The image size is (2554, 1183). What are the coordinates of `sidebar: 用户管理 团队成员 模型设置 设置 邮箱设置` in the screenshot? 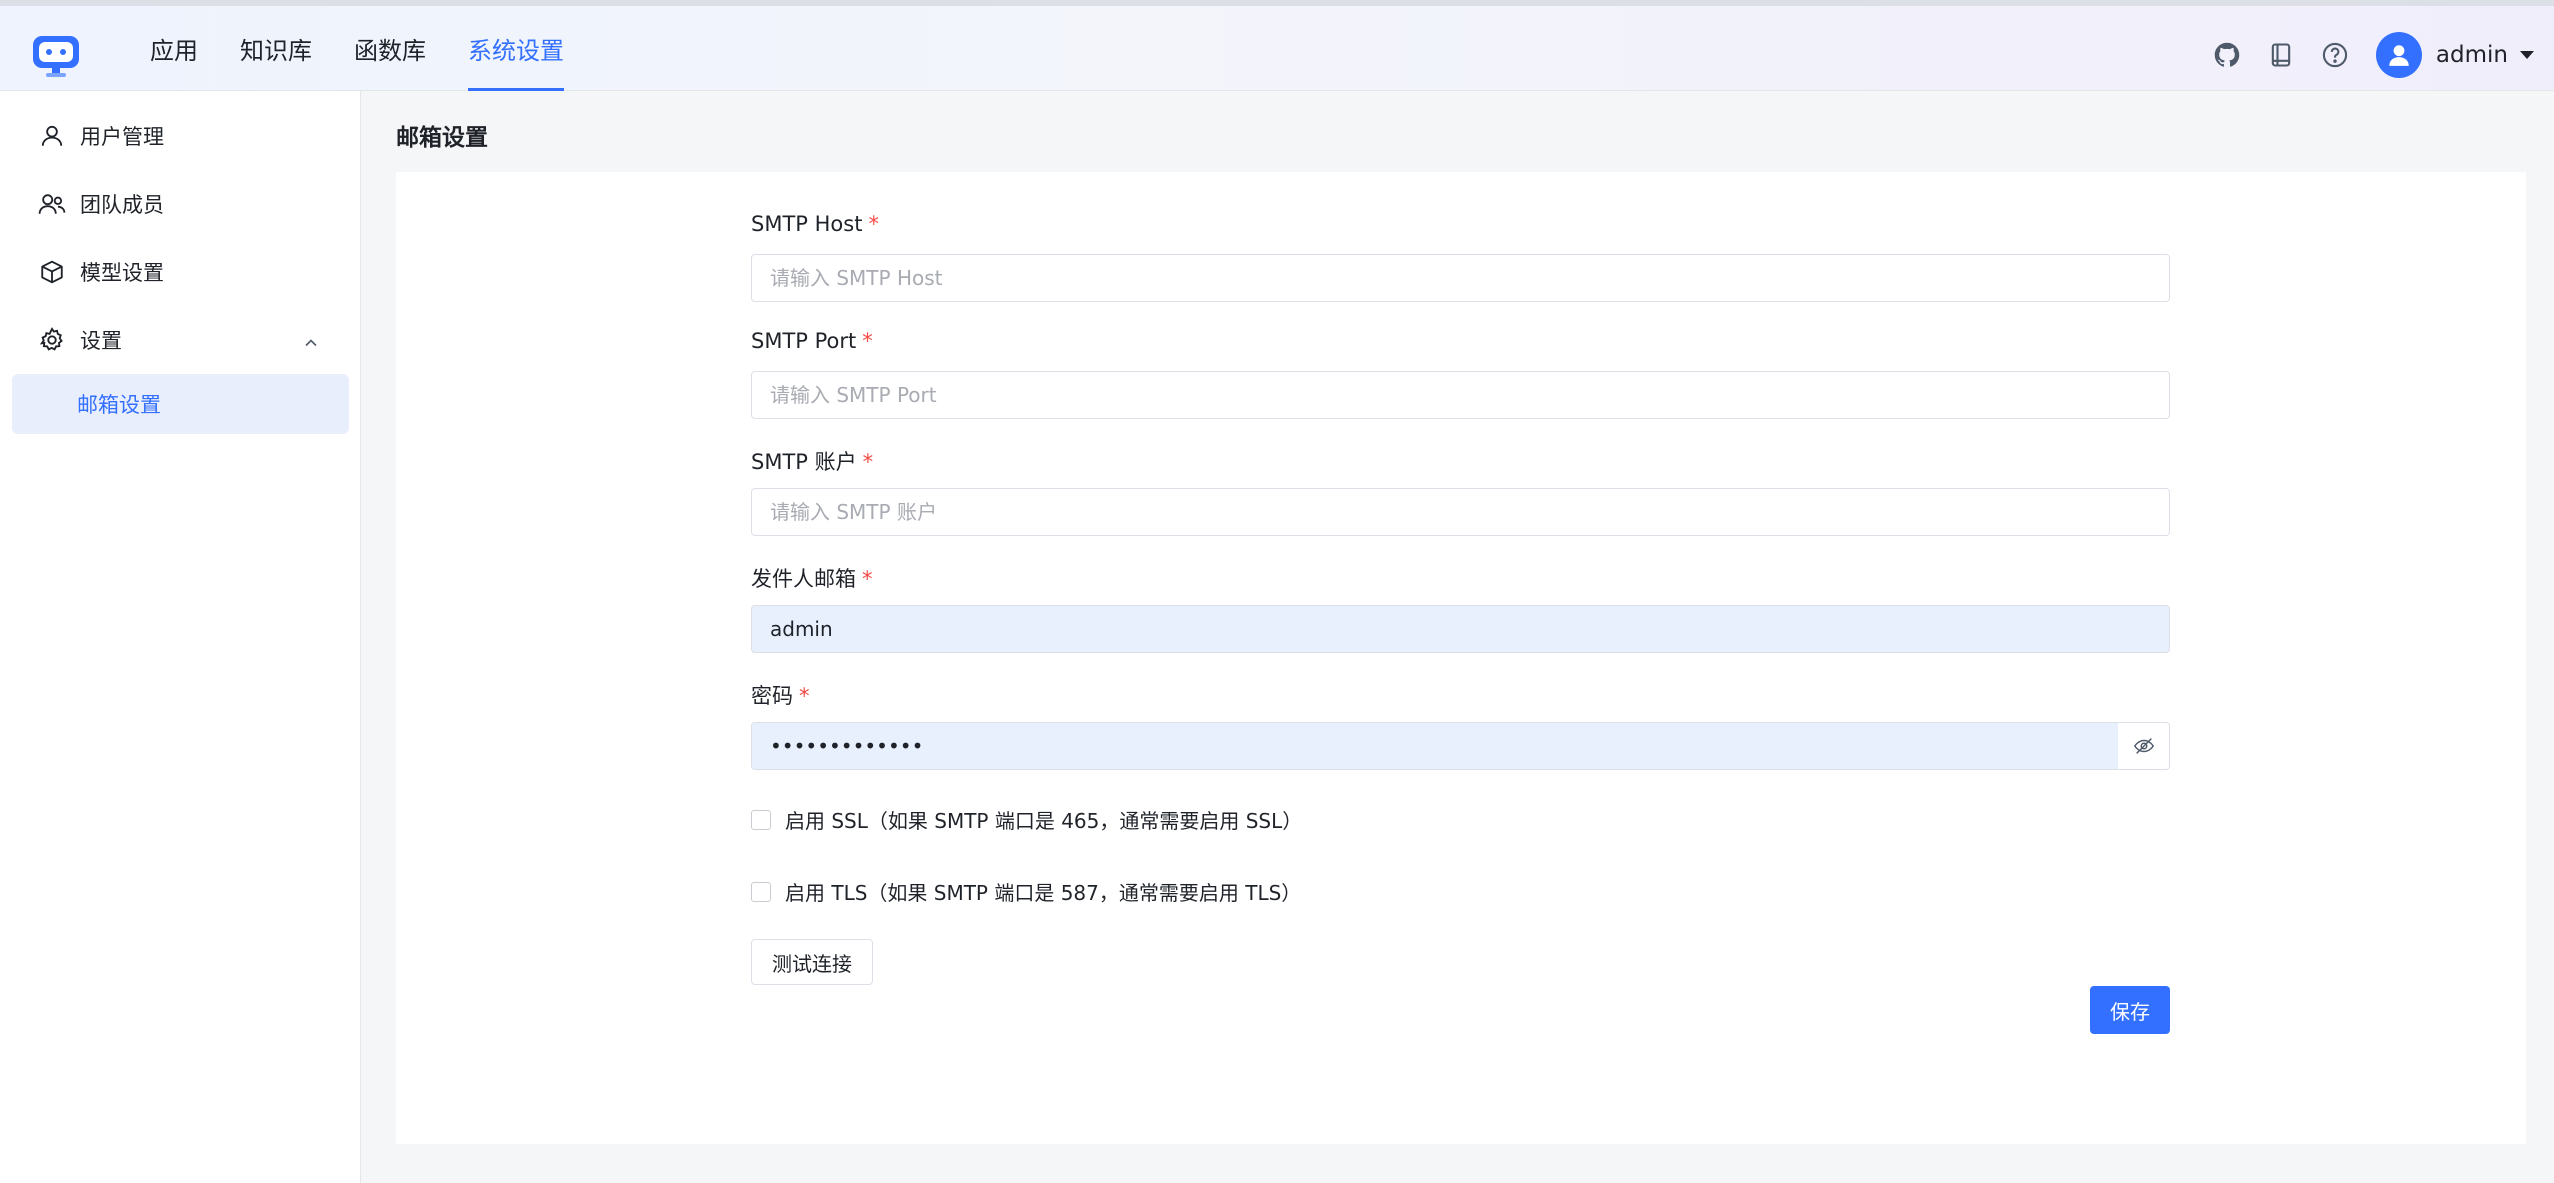 It's located at (180, 637).